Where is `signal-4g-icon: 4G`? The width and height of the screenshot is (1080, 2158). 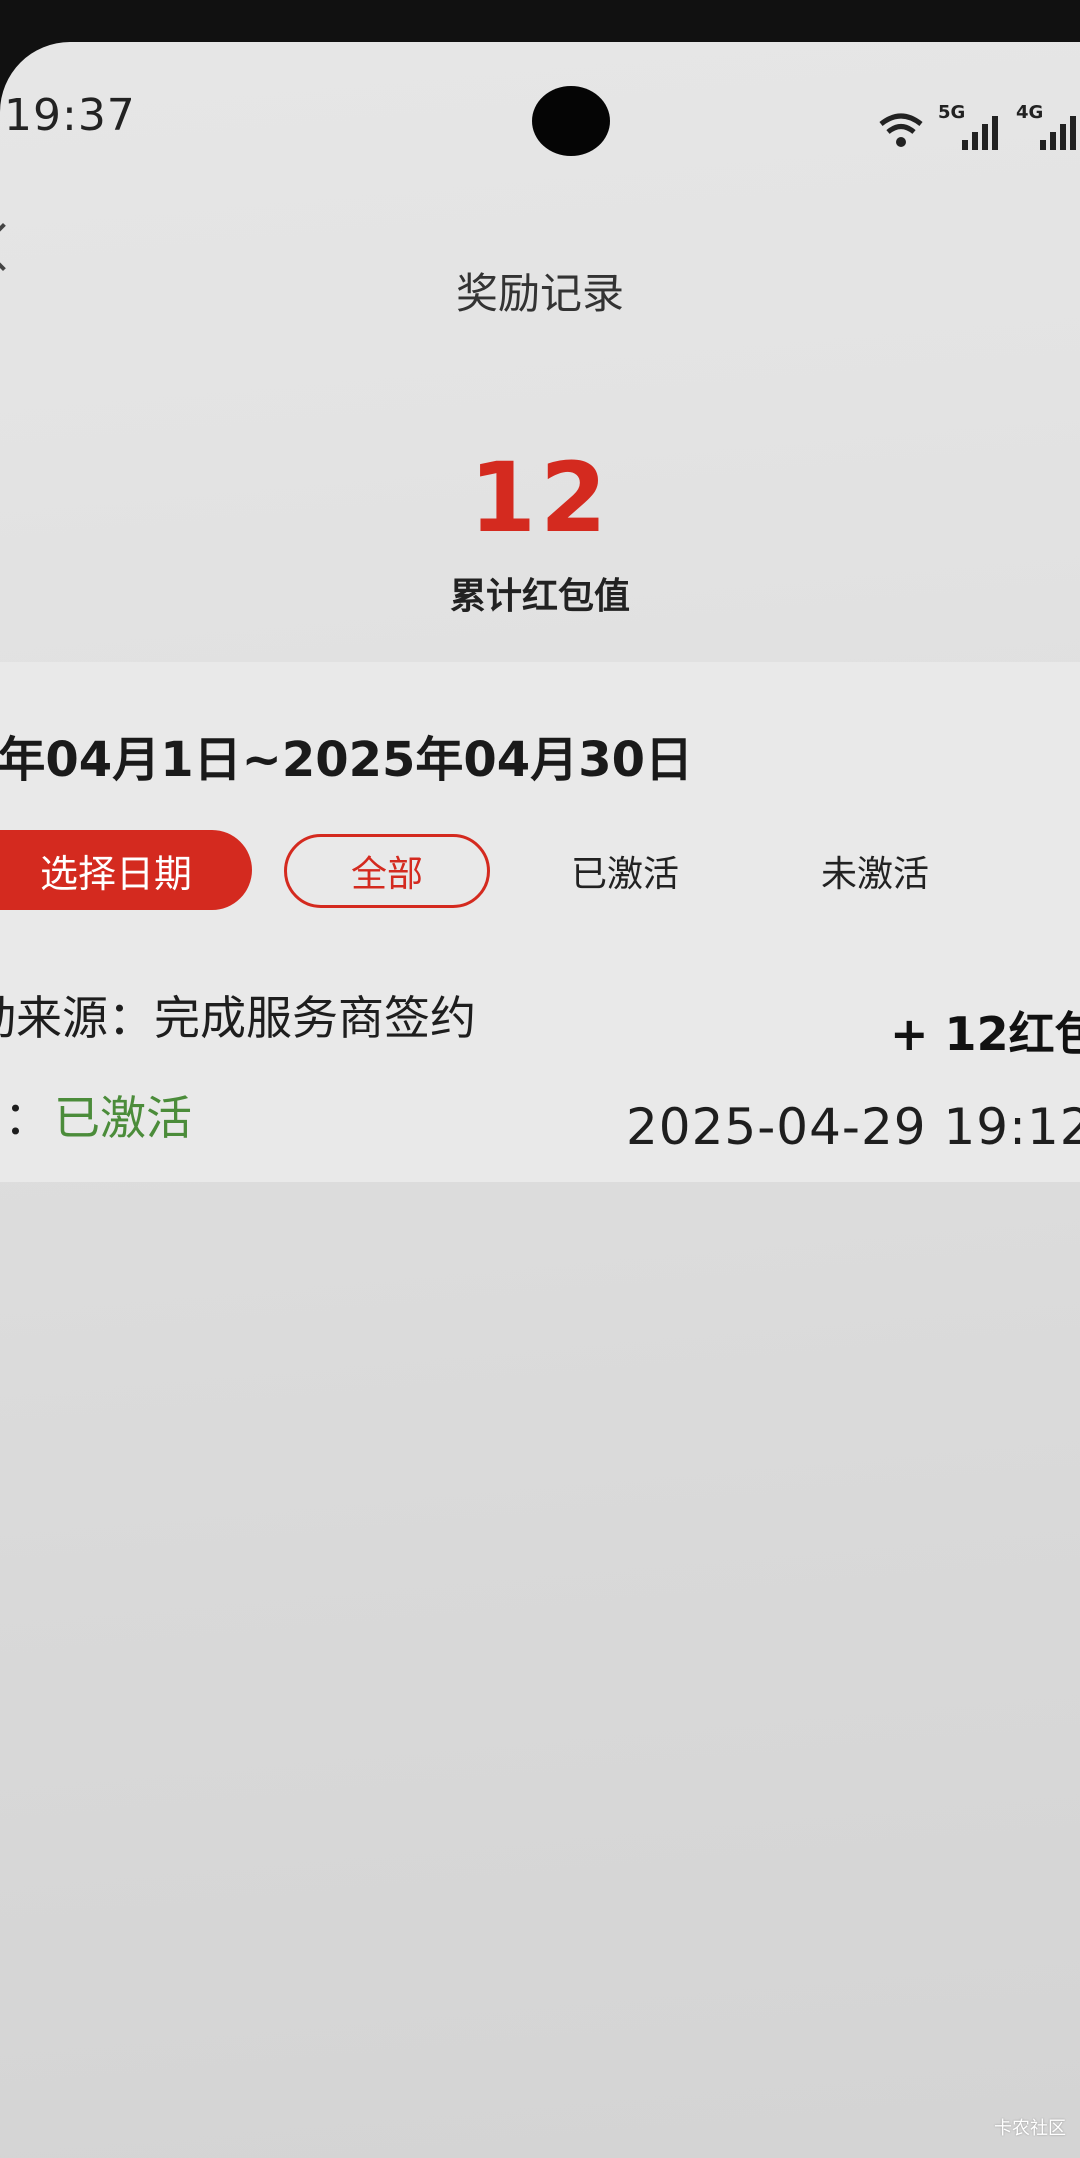 signal-4g-icon: 4G is located at coordinates (1048, 126).